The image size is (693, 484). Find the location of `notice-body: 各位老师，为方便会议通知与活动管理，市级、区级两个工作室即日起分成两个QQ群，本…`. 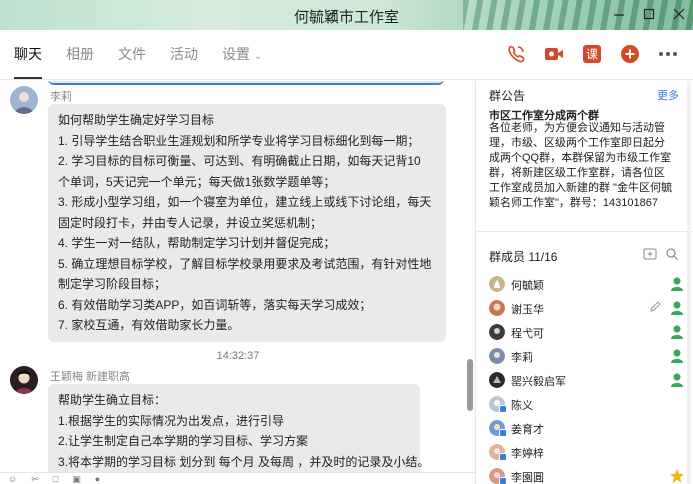

notice-body: 各位老师，为方便会议通知与活动管理，市级、区级两个工作室即日起分成两个QQ群，本… is located at coordinates (582, 166).